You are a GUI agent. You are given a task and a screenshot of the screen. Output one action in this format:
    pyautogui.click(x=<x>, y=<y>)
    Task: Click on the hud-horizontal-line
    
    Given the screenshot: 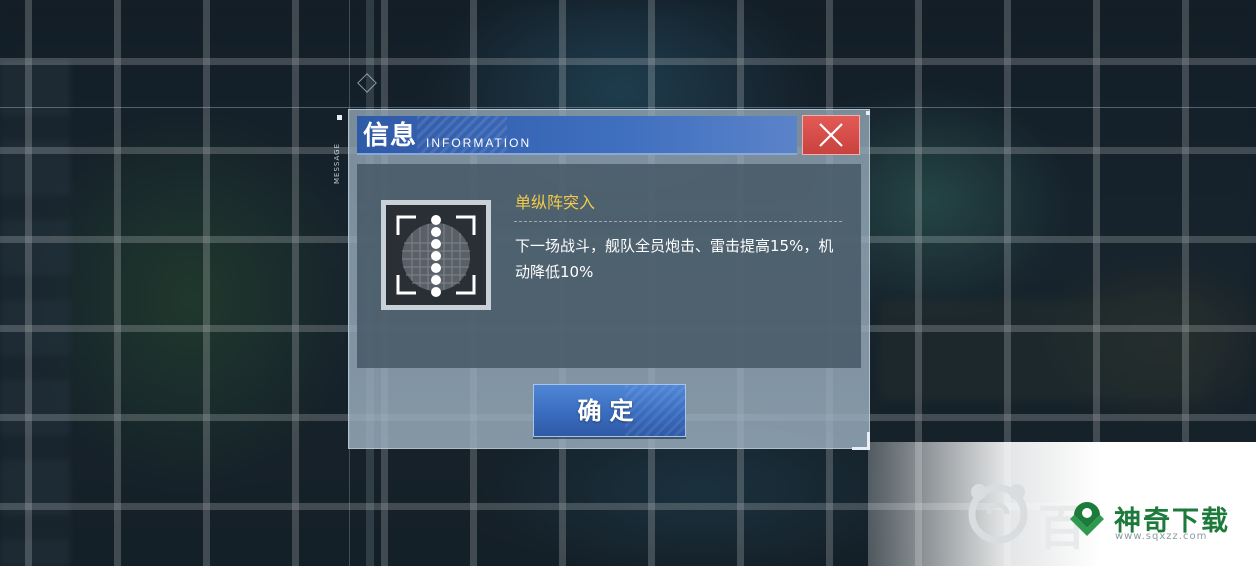 What is the action you would take?
    pyautogui.click(x=628, y=107)
    